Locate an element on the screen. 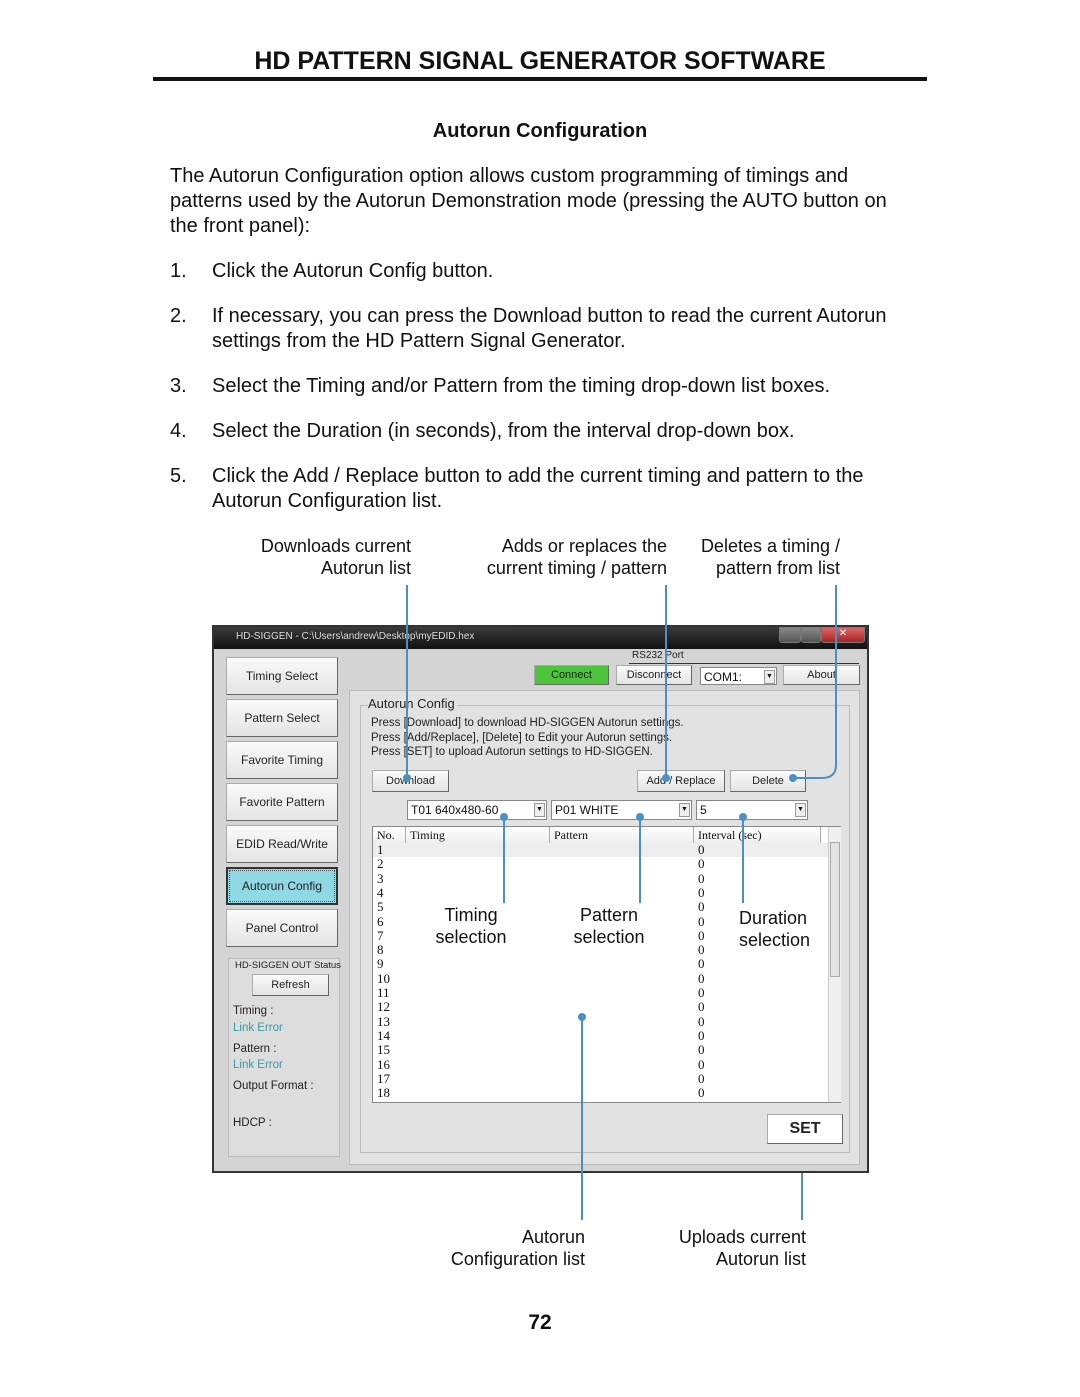  page-number: 72 is located at coordinates (540, 1322).